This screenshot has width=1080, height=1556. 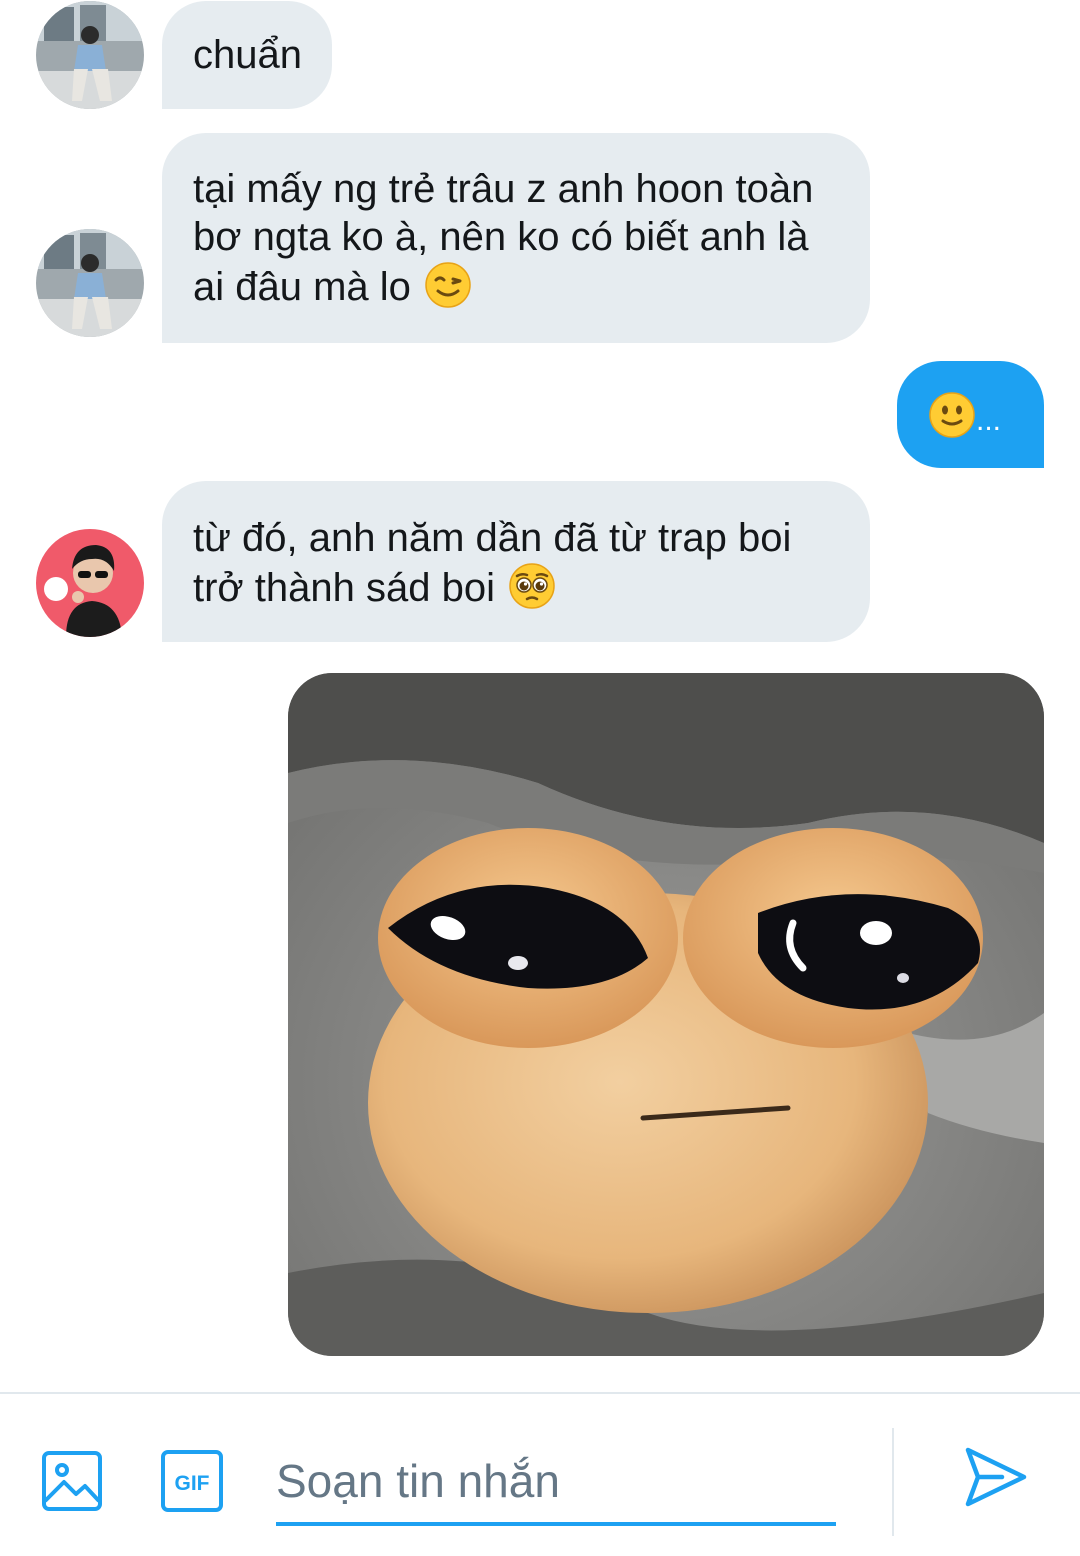 I want to click on winking-face-icon, so click(x=448, y=285).